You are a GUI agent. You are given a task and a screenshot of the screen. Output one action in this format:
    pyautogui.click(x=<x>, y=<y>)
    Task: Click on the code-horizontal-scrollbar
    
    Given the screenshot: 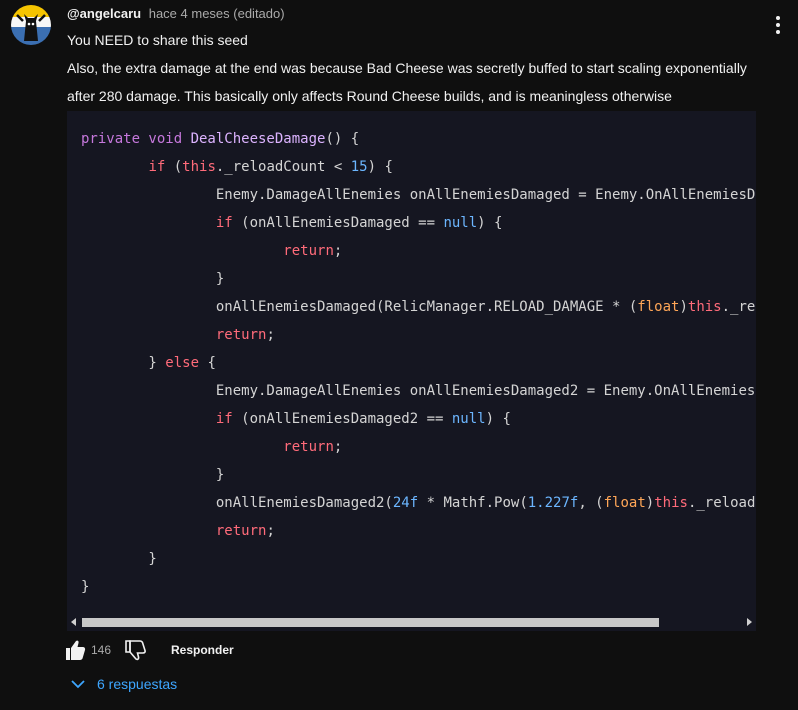 What is the action you would take?
    pyautogui.click(x=411, y=622)
    